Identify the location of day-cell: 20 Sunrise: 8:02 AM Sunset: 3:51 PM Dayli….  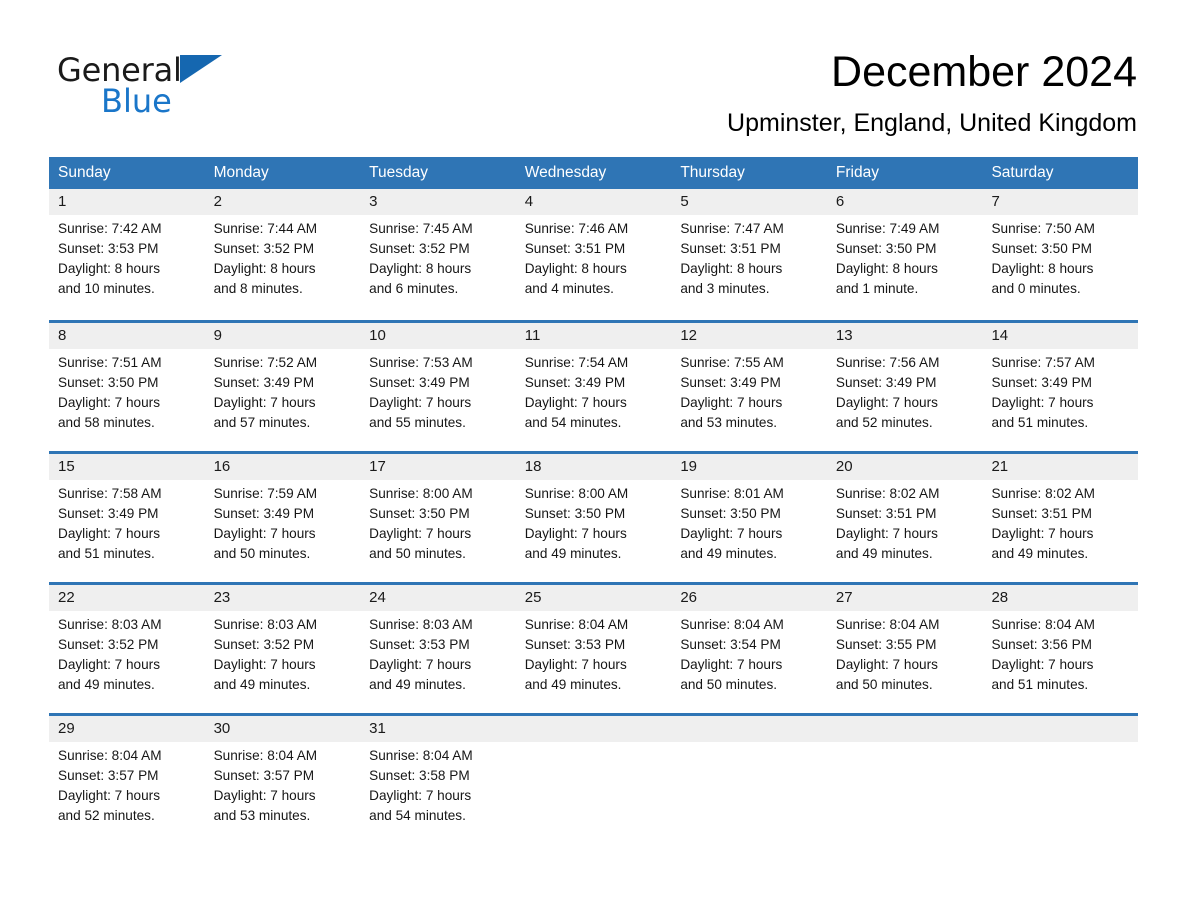
(905, 513).